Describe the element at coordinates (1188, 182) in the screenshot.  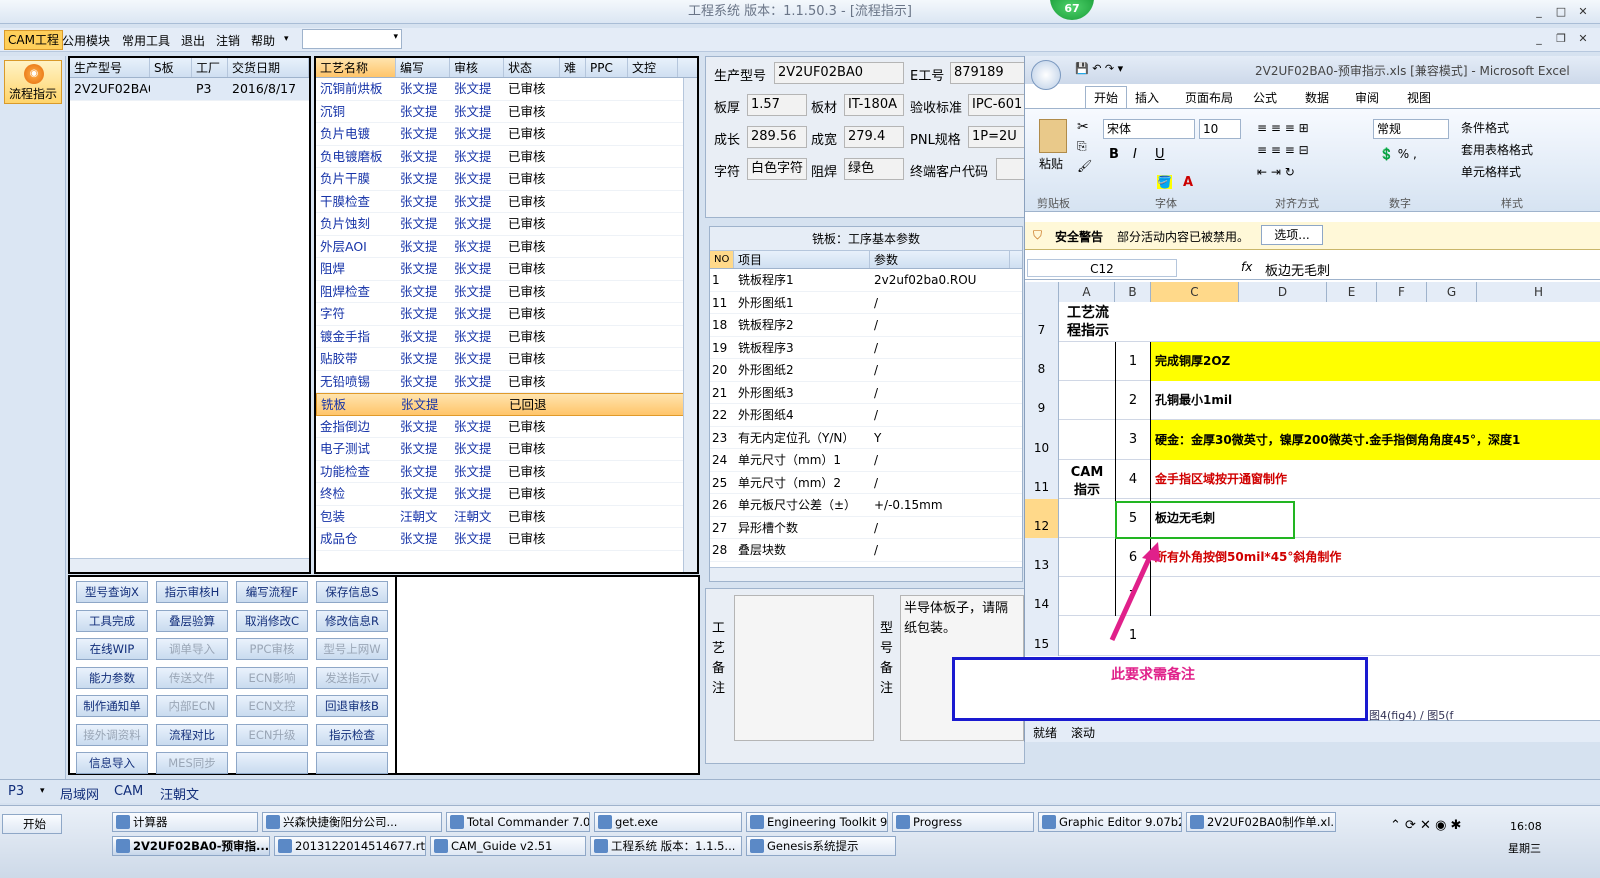
I see `font-color-icon: A` at that location.